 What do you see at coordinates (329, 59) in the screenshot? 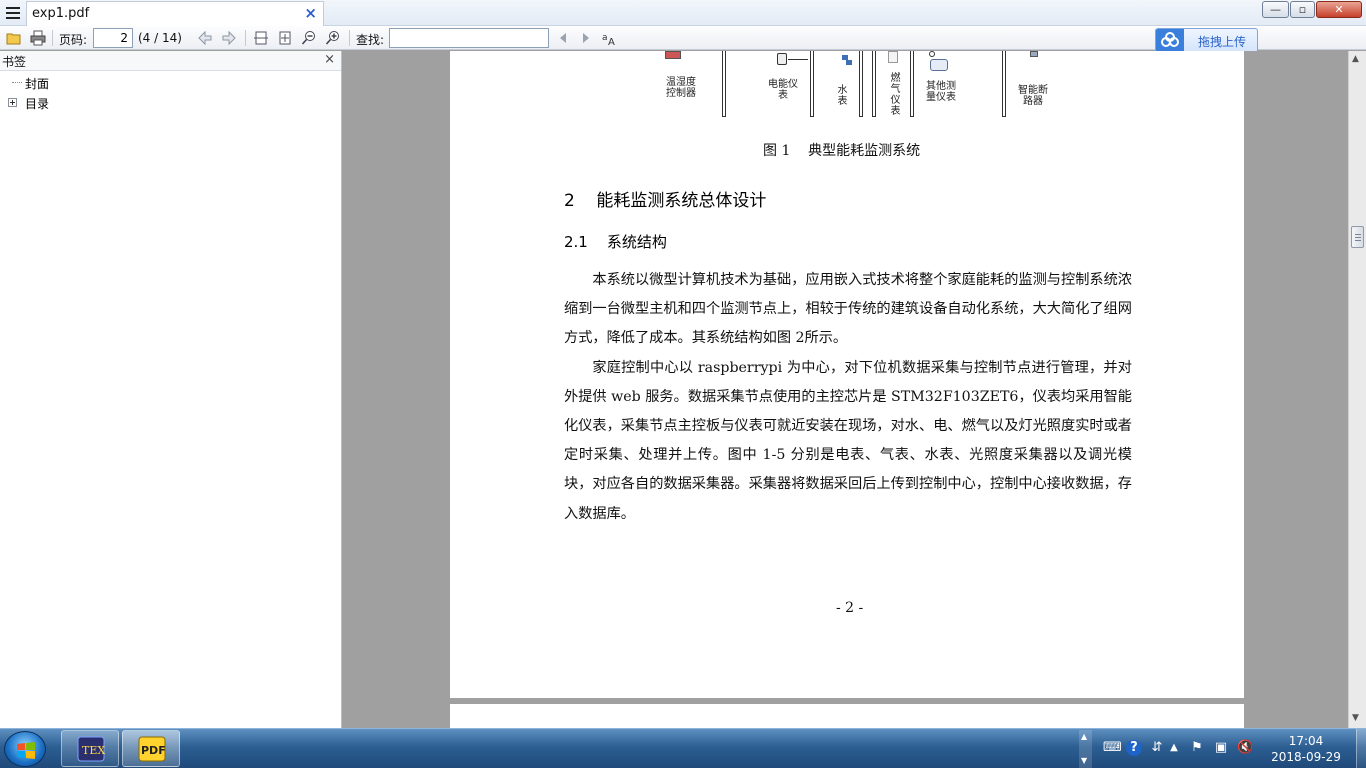
I see `close-icon: ×` at bounding box center [329, 59].